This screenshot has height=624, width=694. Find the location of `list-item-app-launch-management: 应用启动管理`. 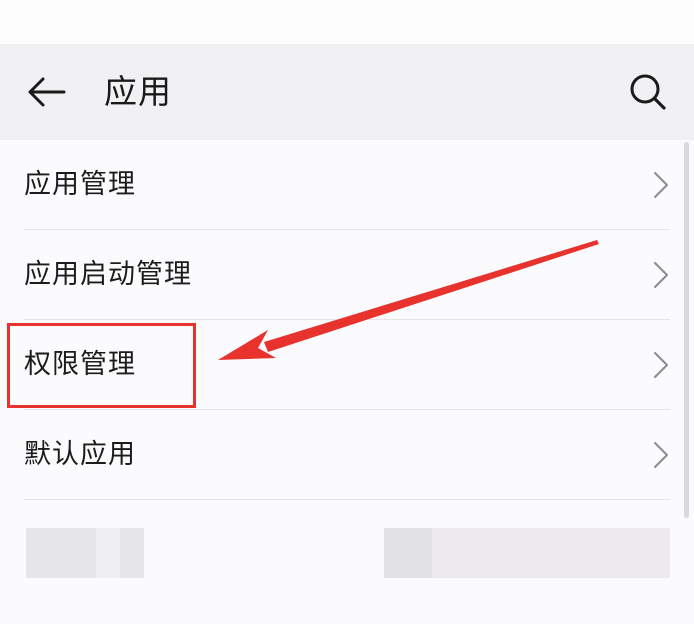

list-item-app-launch-management: 应用启动管理 is located at coordinates (347, 275).